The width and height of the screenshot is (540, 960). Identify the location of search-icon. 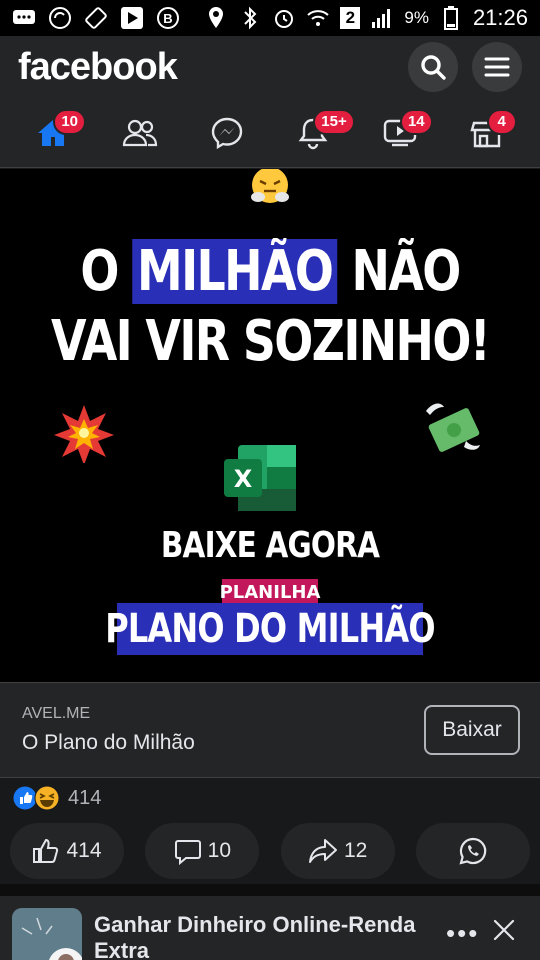
(433, 67).